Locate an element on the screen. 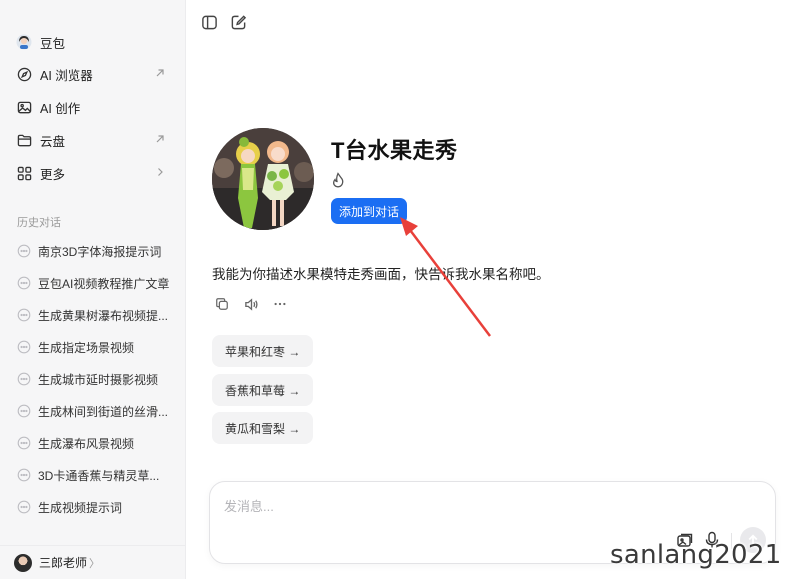 This screenshot has height=579, width=800. bot-intro-message: 我能为你描述水果模特走秀画面，快告诉我水果名称吧。 is located at coordinates (381, 274).